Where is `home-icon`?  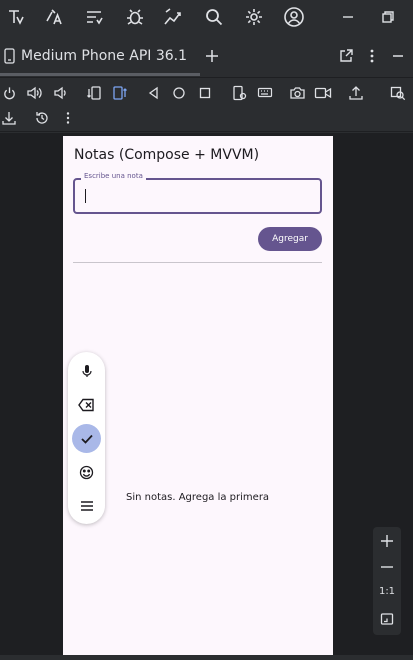 home-icon is located at coordinates (179, 93).